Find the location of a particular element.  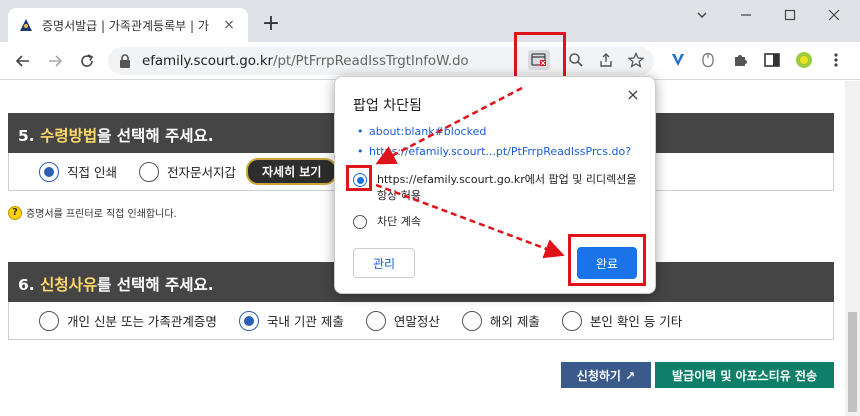

arrow-to-allow-option is located at coordinates (449, 125).